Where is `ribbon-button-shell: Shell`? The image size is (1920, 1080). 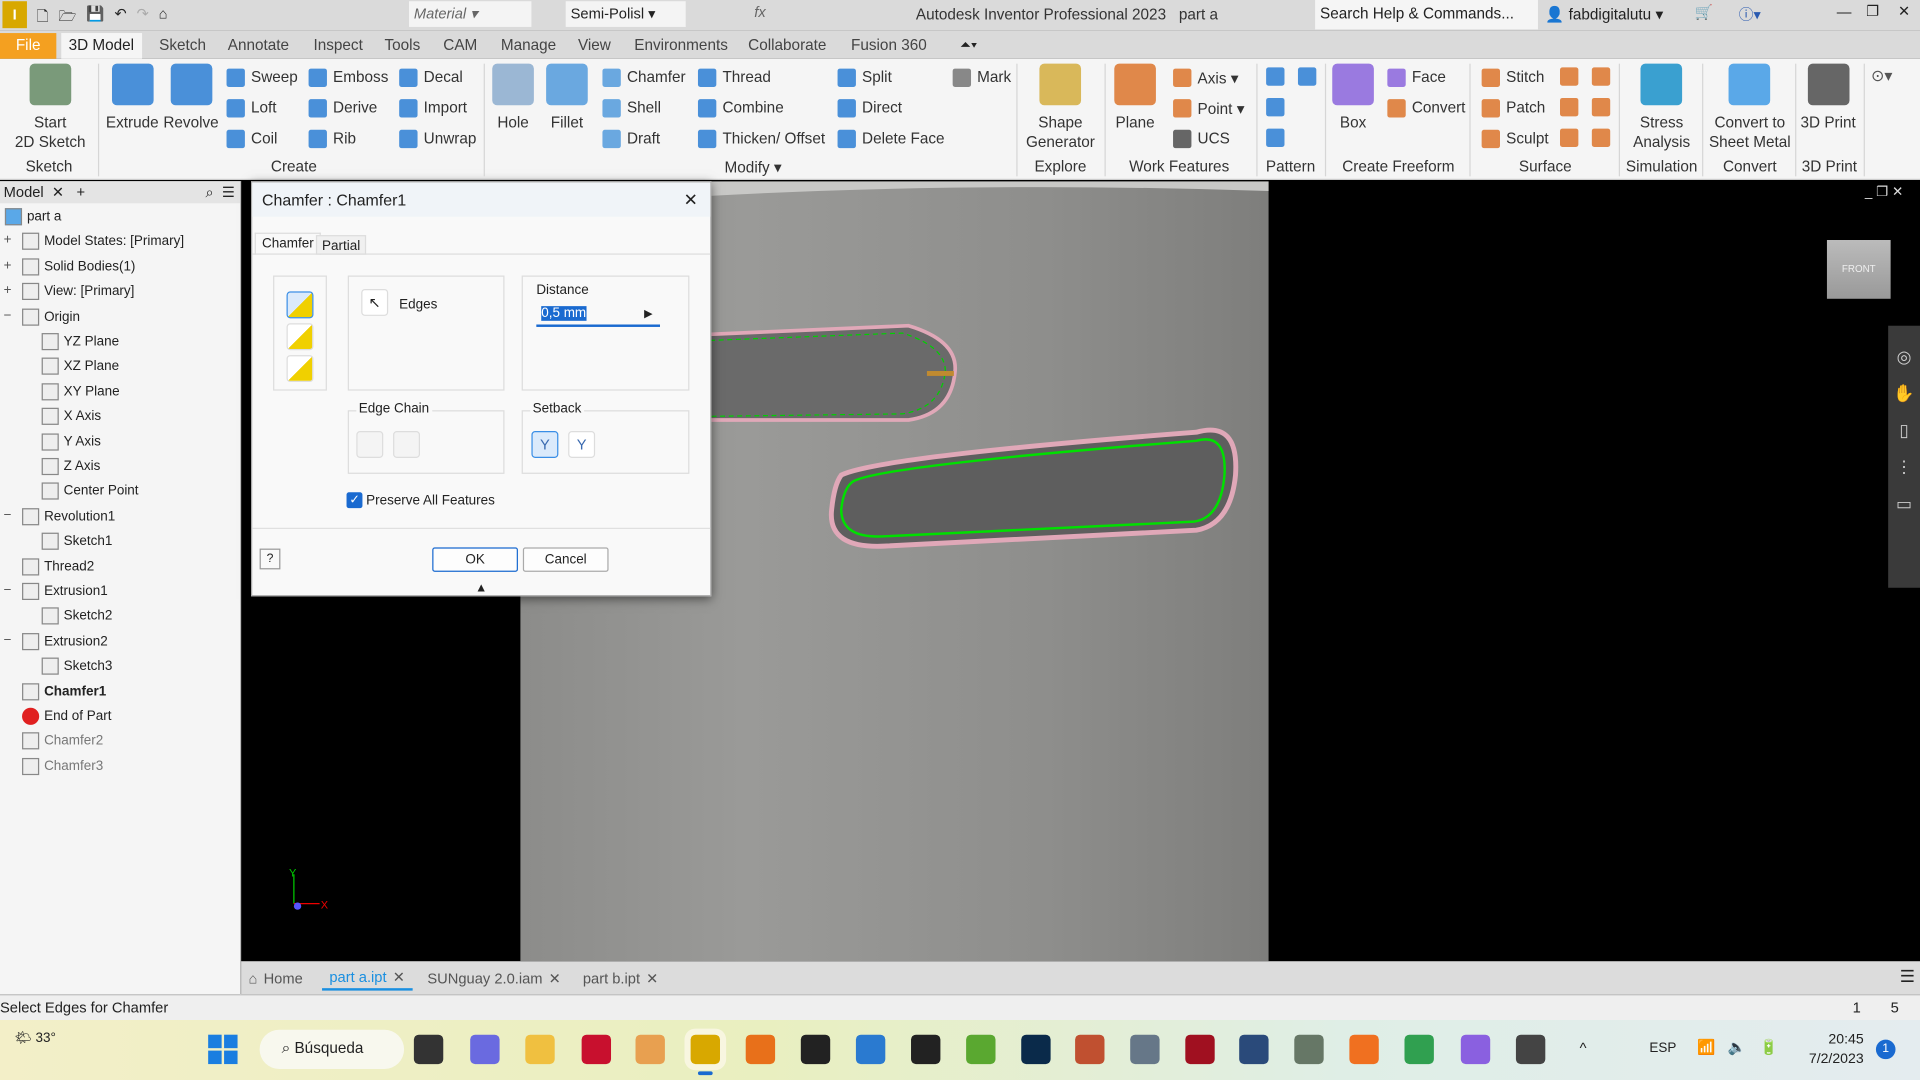 ribbon-button-shell: Shell is located at coordinates (631, 107).